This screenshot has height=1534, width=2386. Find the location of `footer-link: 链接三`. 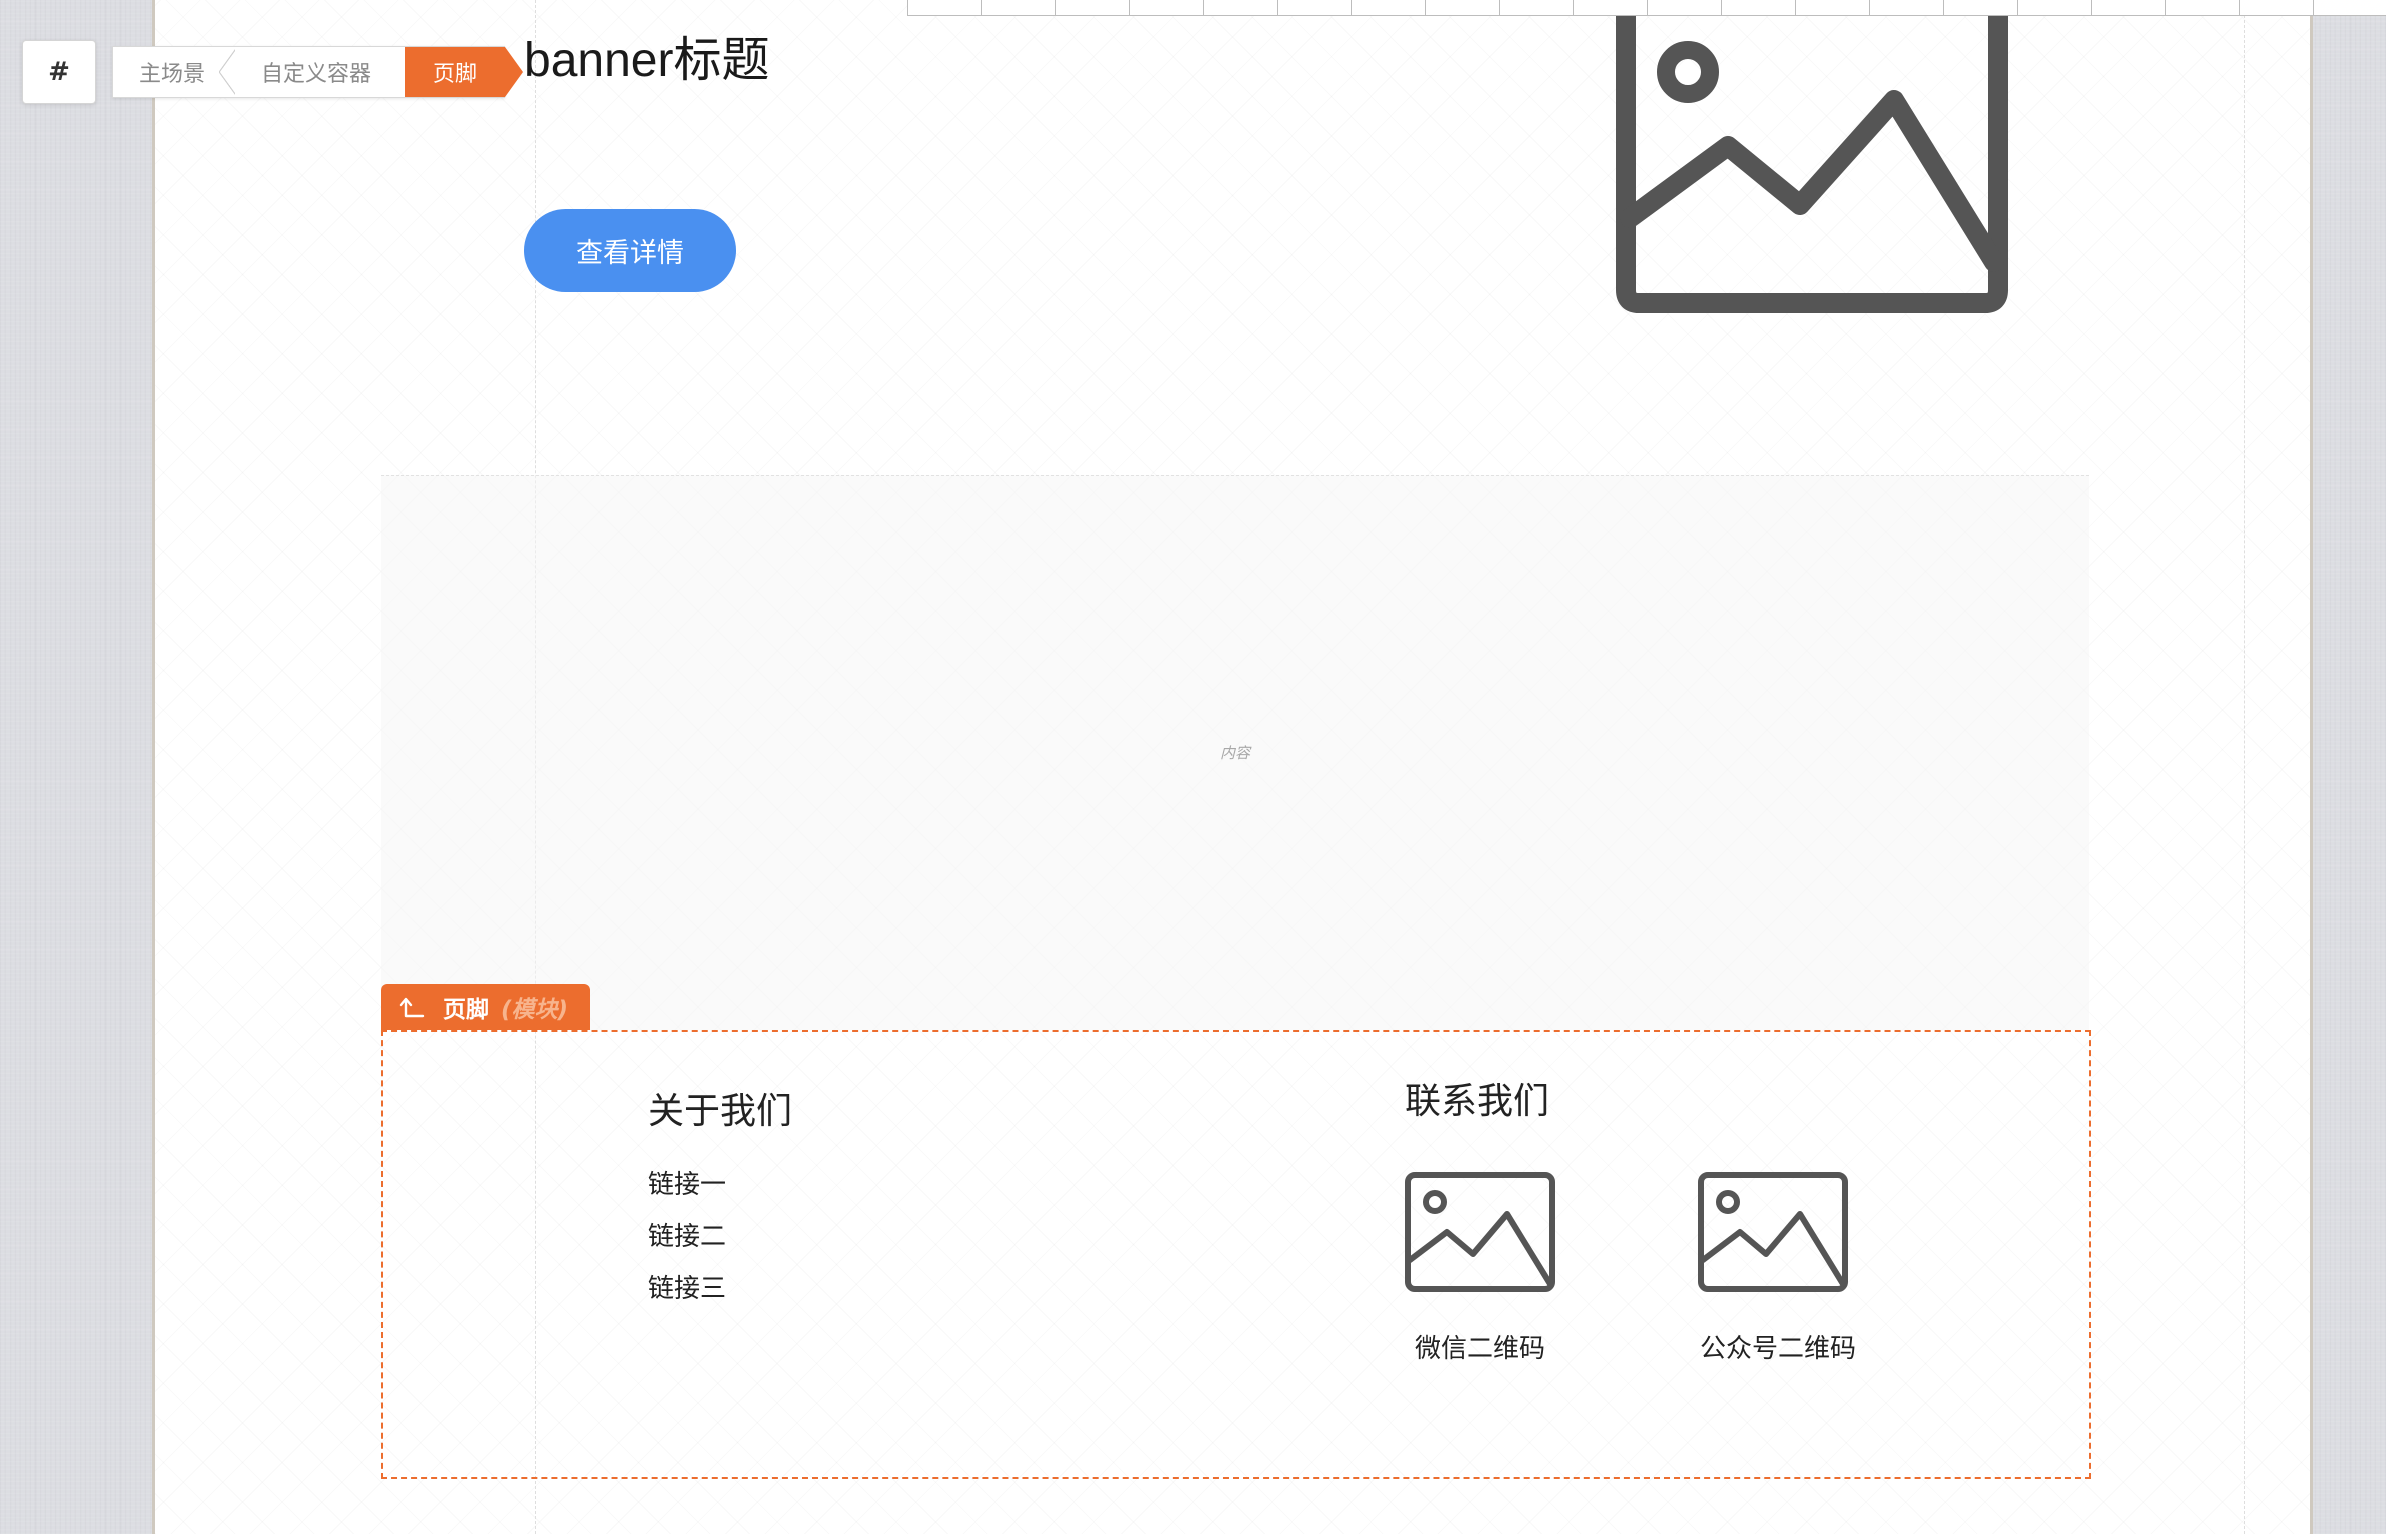

footer-link: 链接三 is located at coordinates (687, 1286).